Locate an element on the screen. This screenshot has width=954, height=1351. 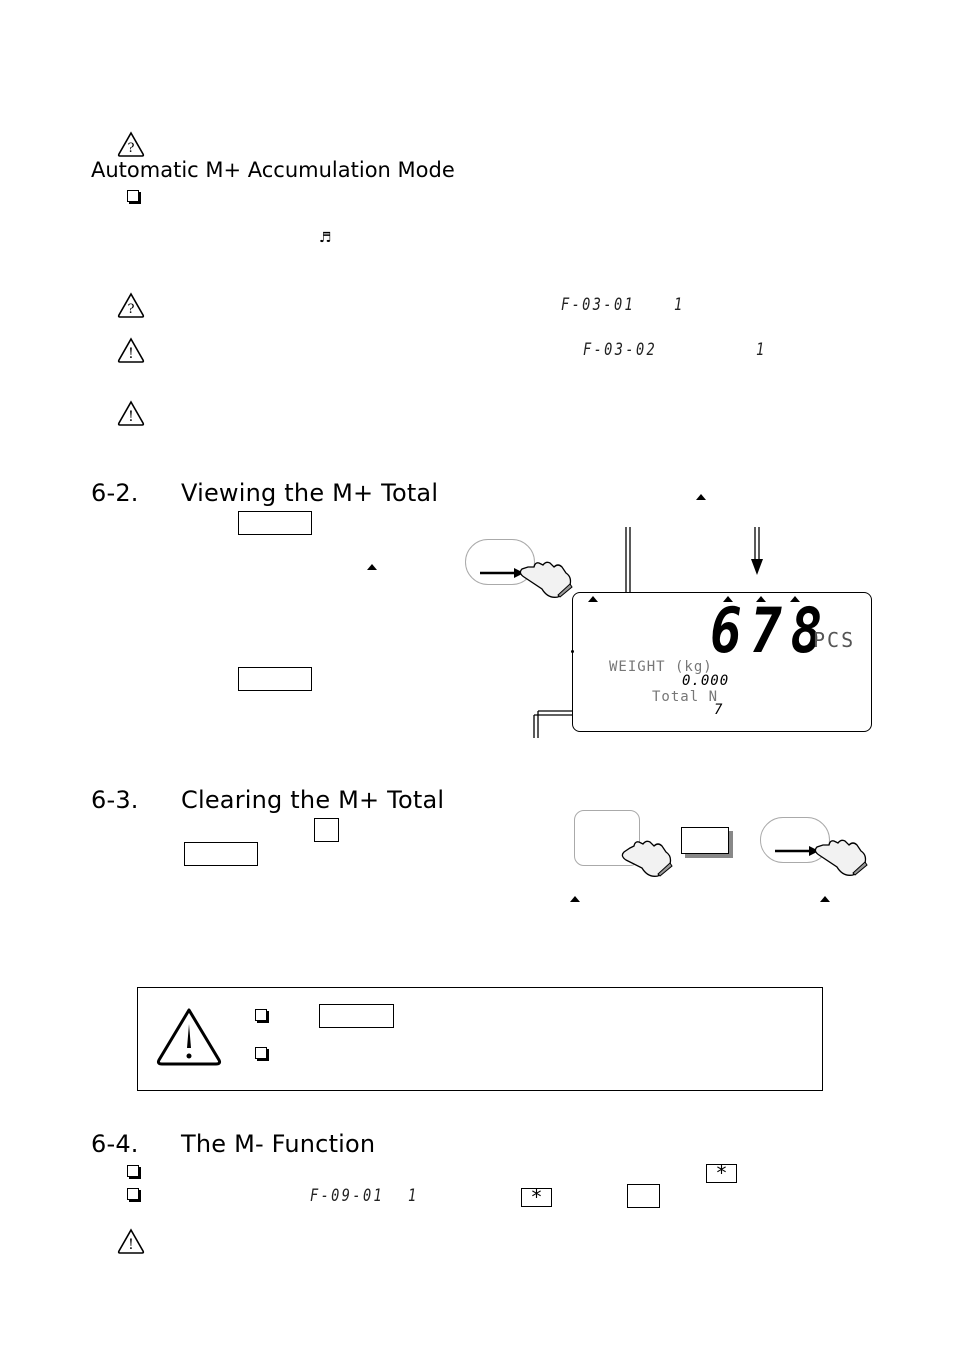
display-code: F-03-02 is located at coordinates (620, 350).